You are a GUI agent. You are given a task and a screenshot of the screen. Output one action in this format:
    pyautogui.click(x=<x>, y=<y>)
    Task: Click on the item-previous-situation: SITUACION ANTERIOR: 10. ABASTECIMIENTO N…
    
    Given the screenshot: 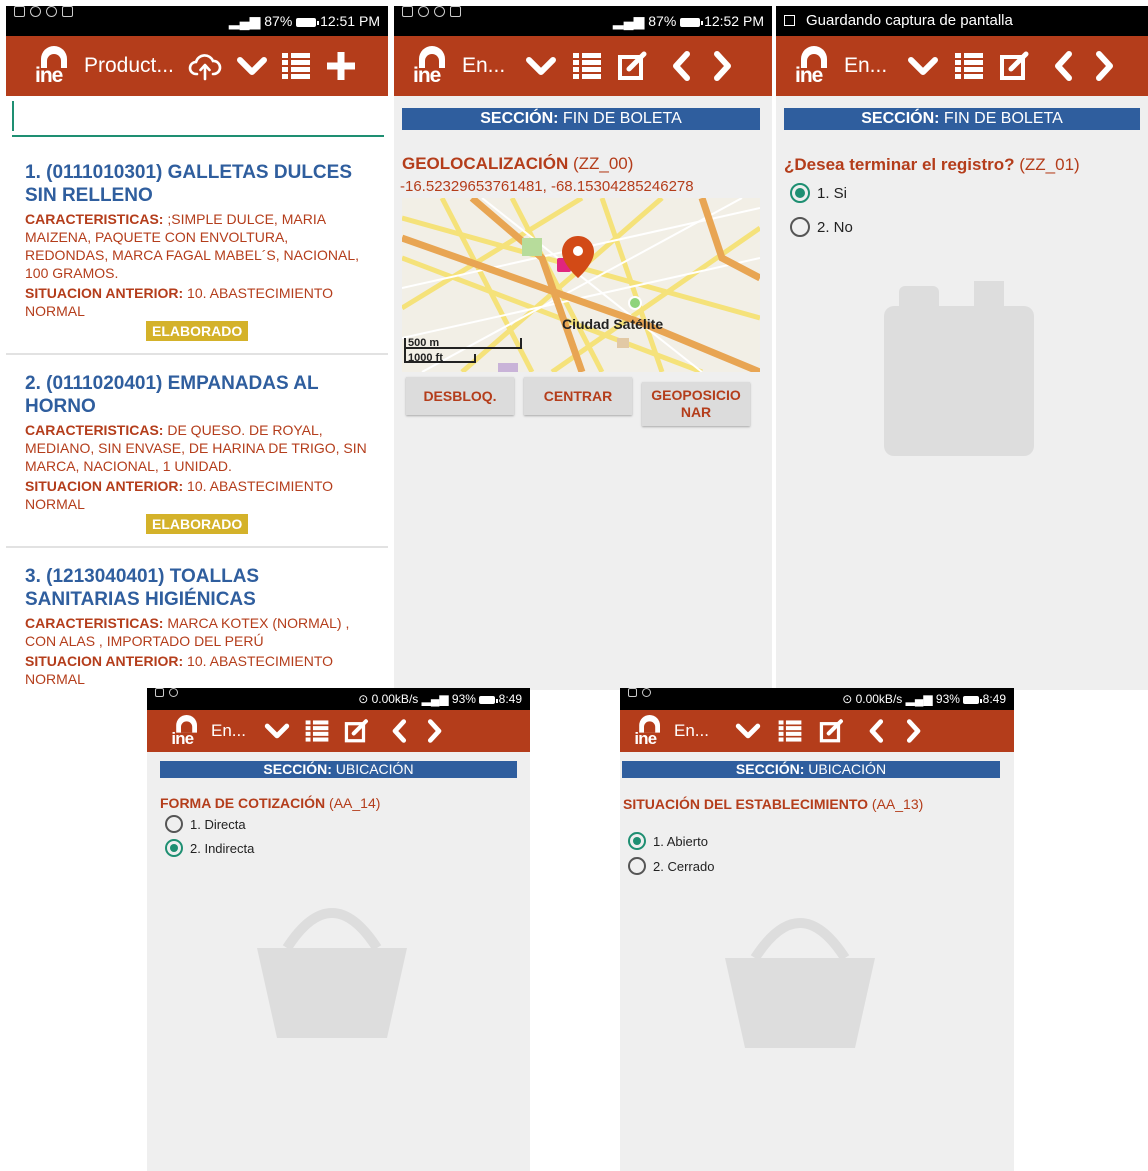 What is the action you would take?
    pyautogui.click(x=179, y=670)
    